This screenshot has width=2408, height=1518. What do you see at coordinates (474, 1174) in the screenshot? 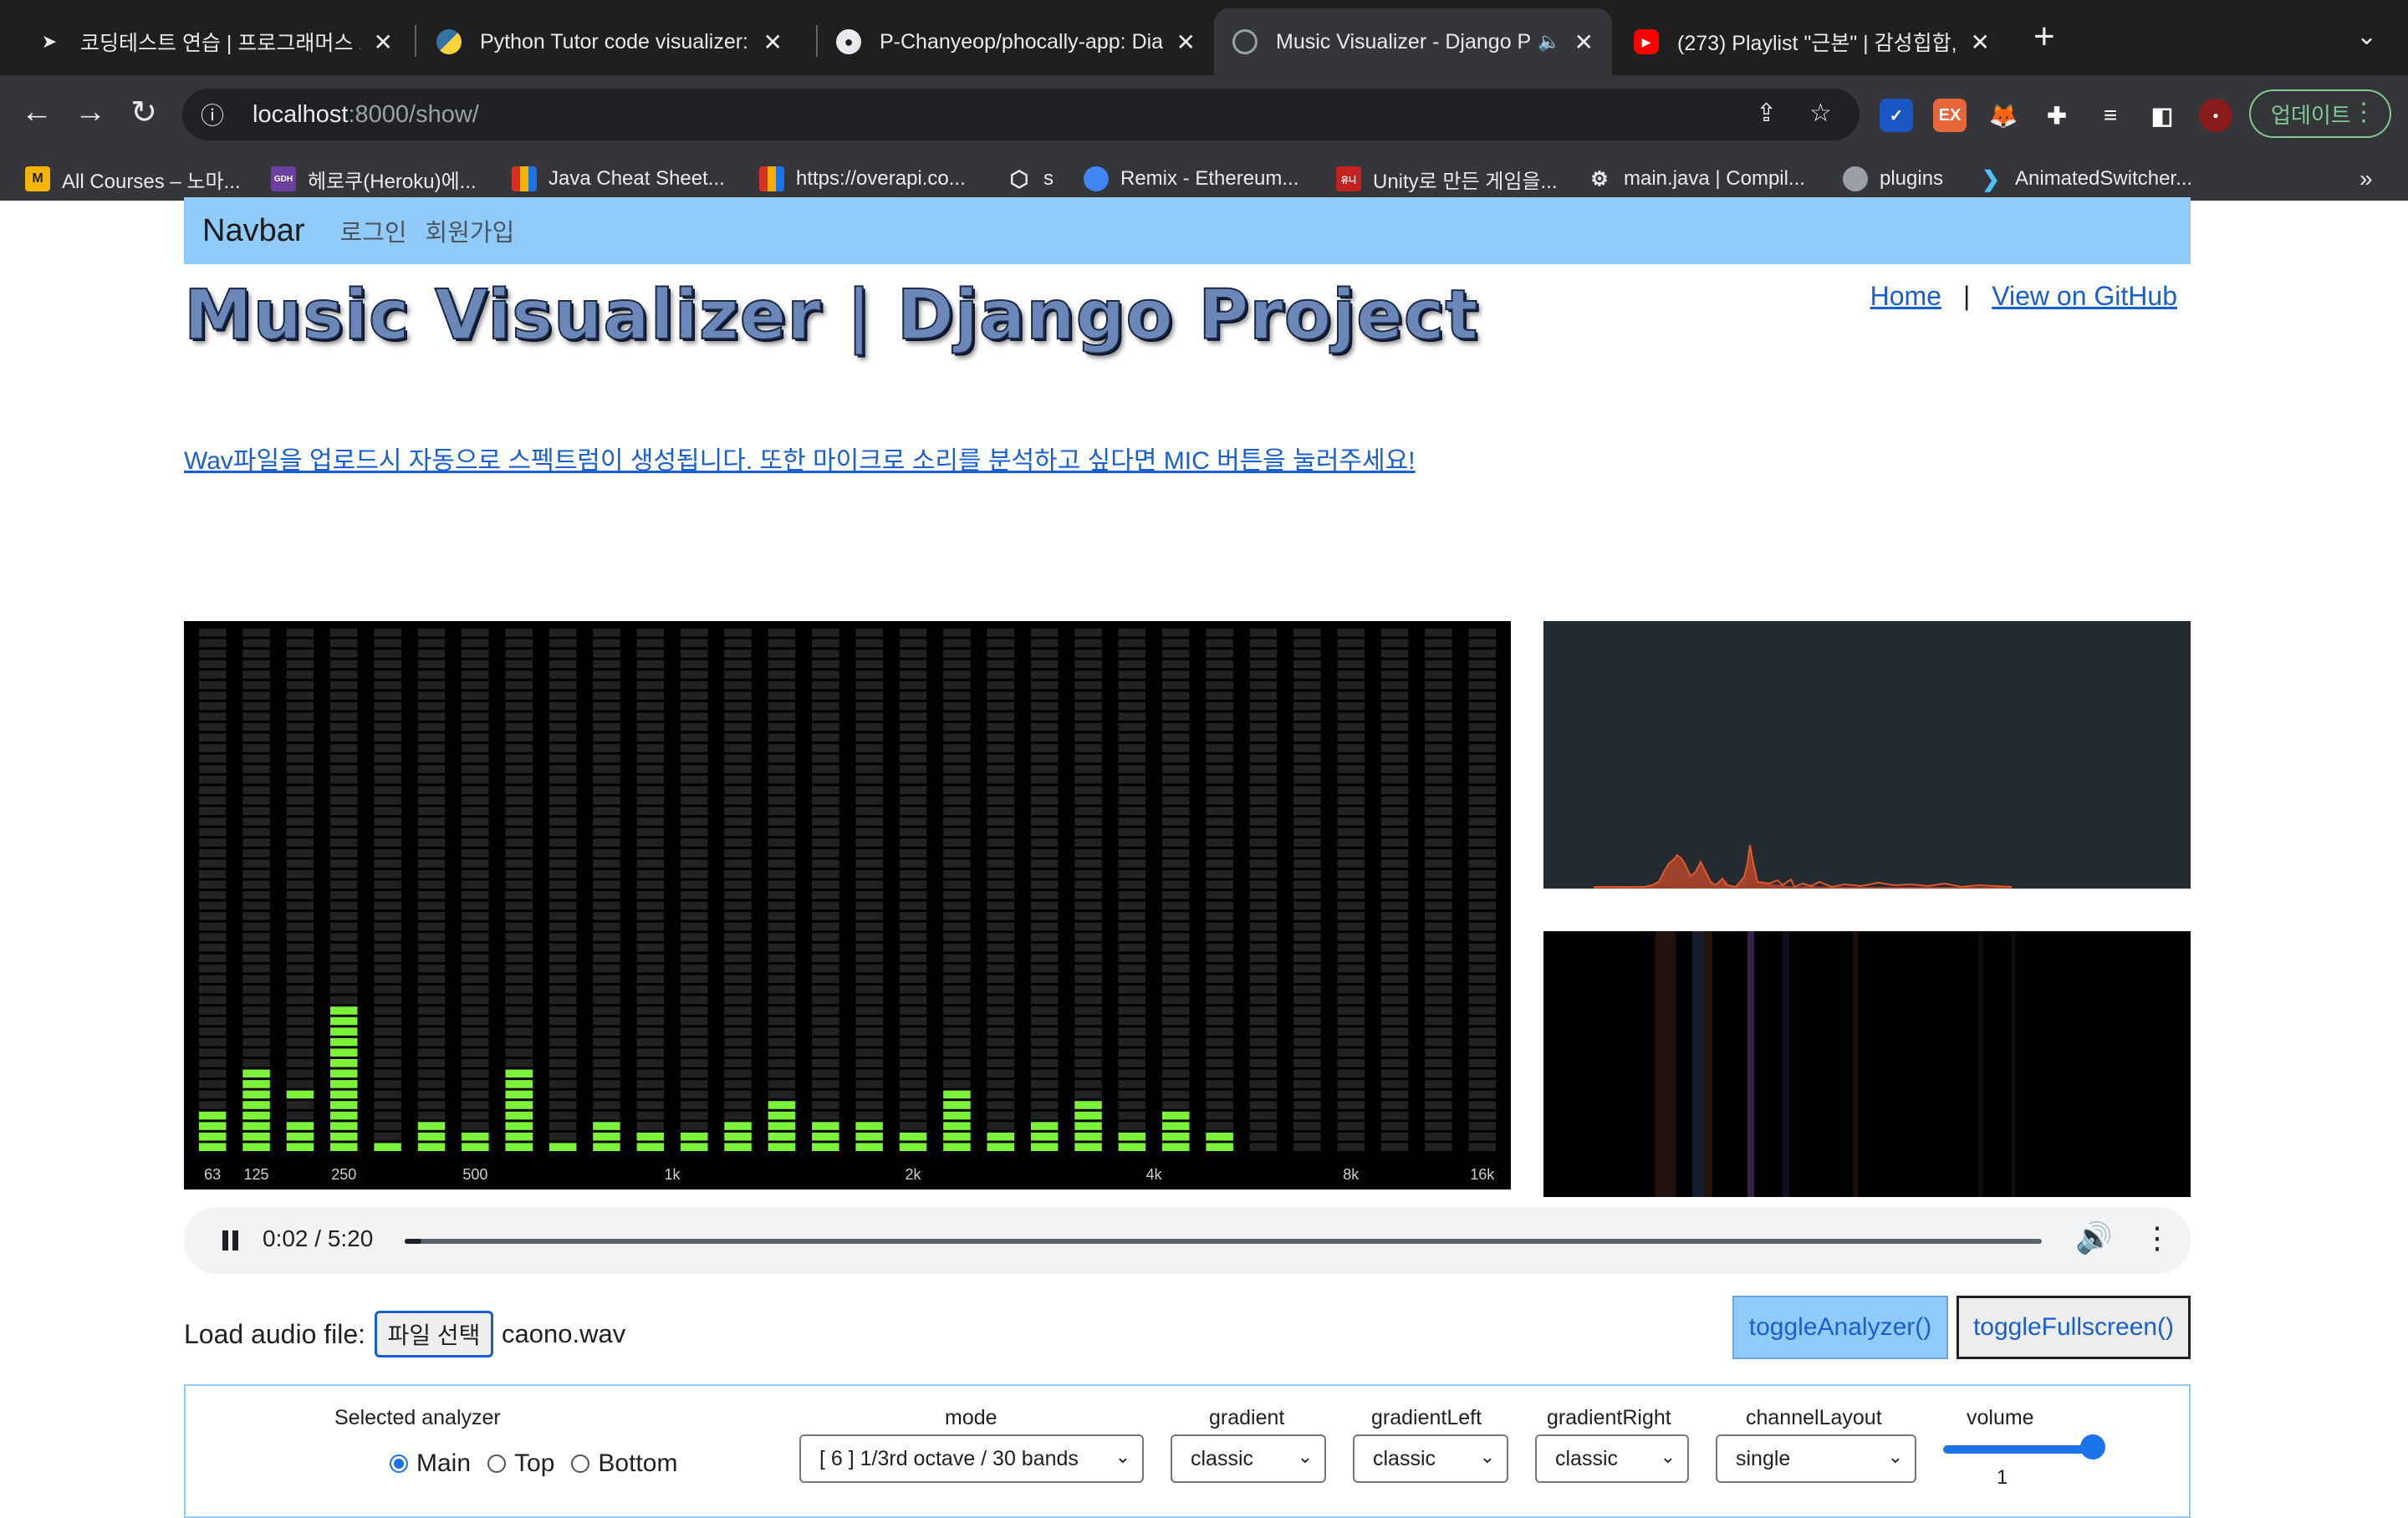
I see `frequency-tick-label: 500` at bounding box center [474, 1174].